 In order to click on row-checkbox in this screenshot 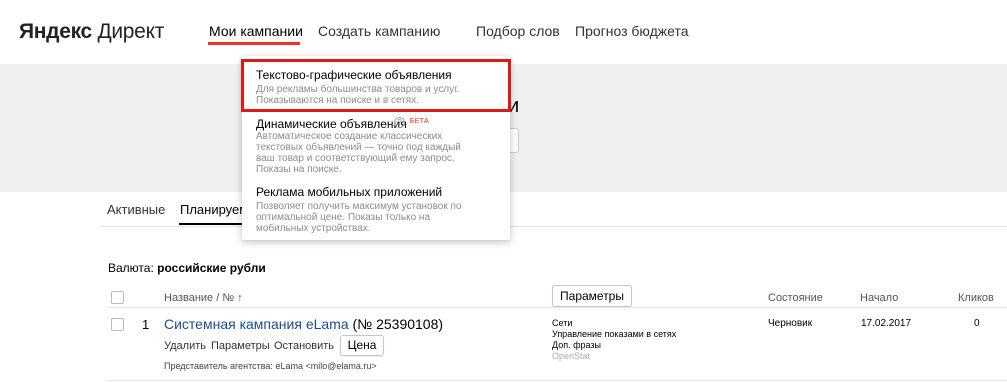, I will do `click(117, 324)`.